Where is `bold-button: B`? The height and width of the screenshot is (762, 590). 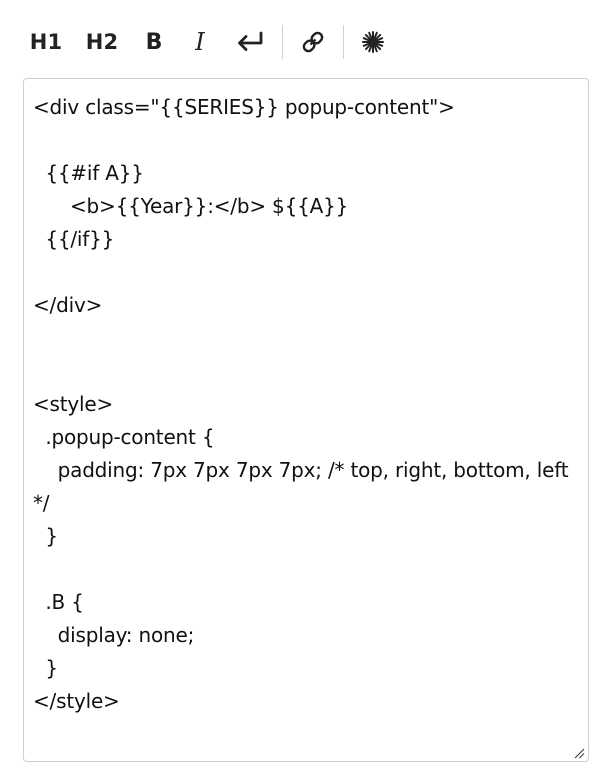 bold-button: B is located at coordinates (154, 42).